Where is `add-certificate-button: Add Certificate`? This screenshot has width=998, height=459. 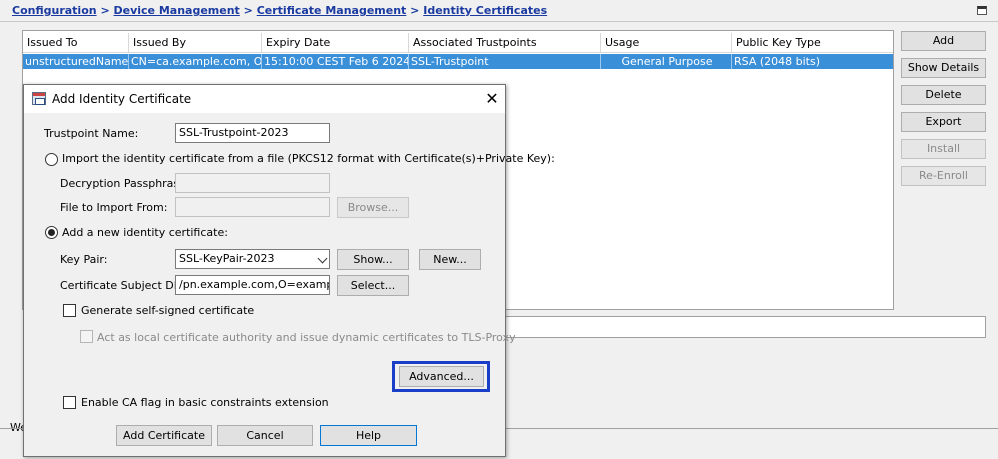
add-certificate-button: Add Certificate is located at coordinates (164, 435).